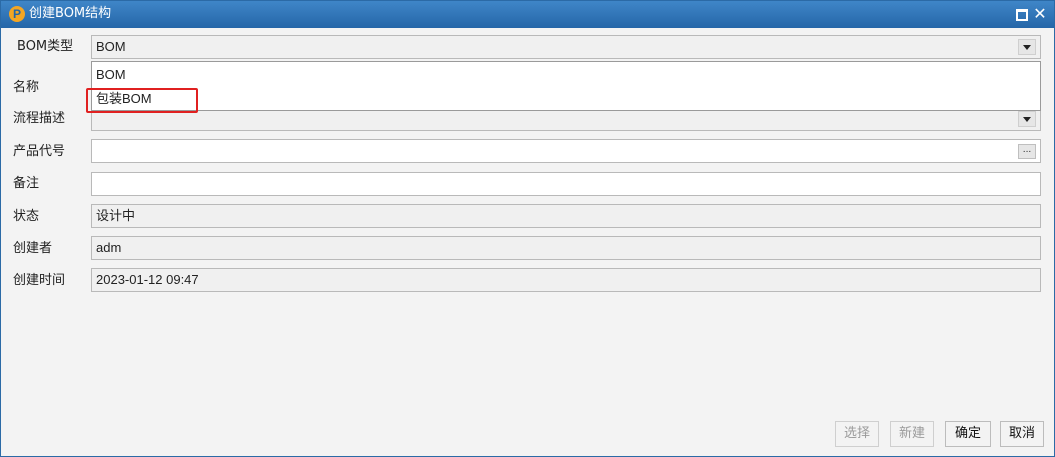 Image resolution: width=1055 pixels, height=457 pixels. What do you see at coordinates (1022, 434) in the screenshot?
I see `cancel-button: 取消` at bounding box center [1022, 434].